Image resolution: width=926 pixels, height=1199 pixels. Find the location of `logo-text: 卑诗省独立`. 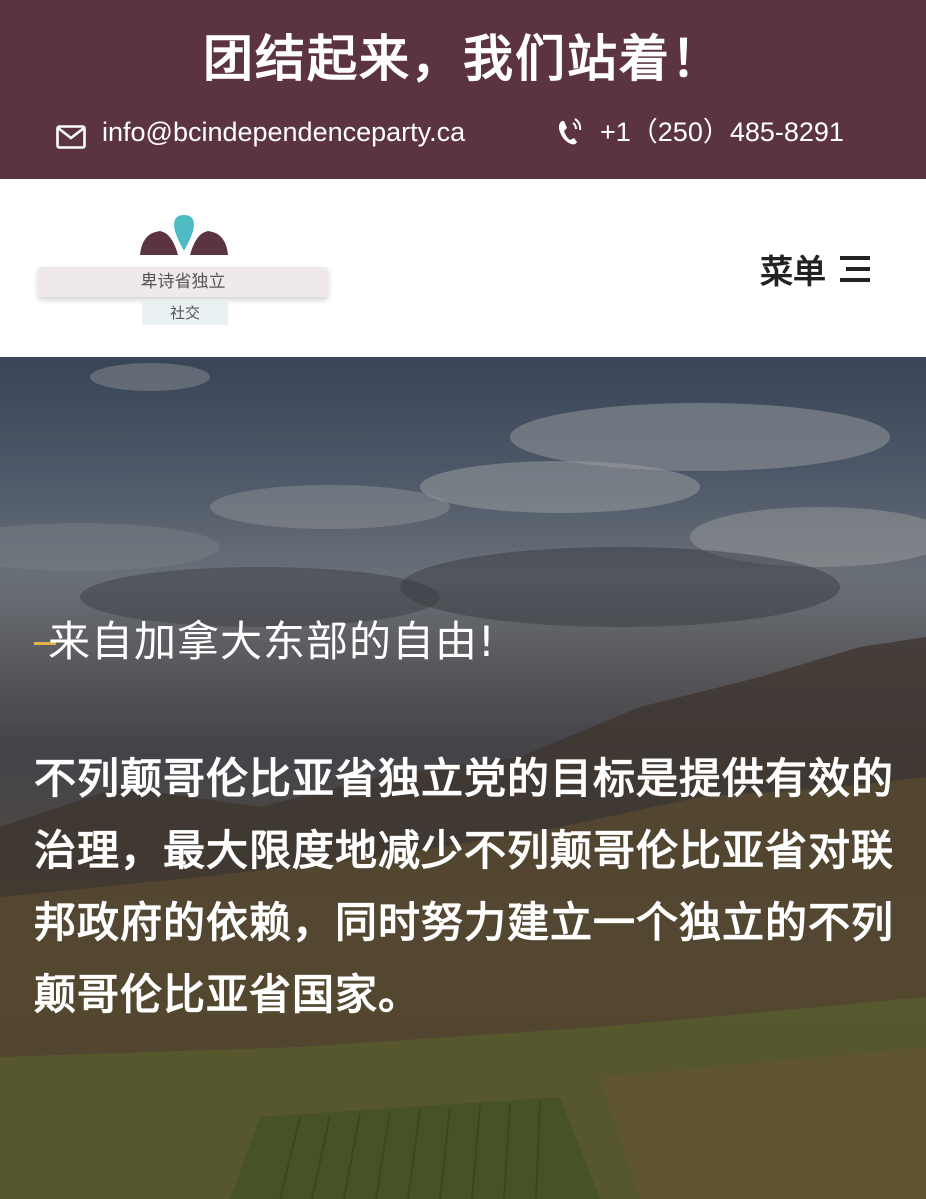

logo-text: 卑诗省独立 is located at coordinates (183, 282).